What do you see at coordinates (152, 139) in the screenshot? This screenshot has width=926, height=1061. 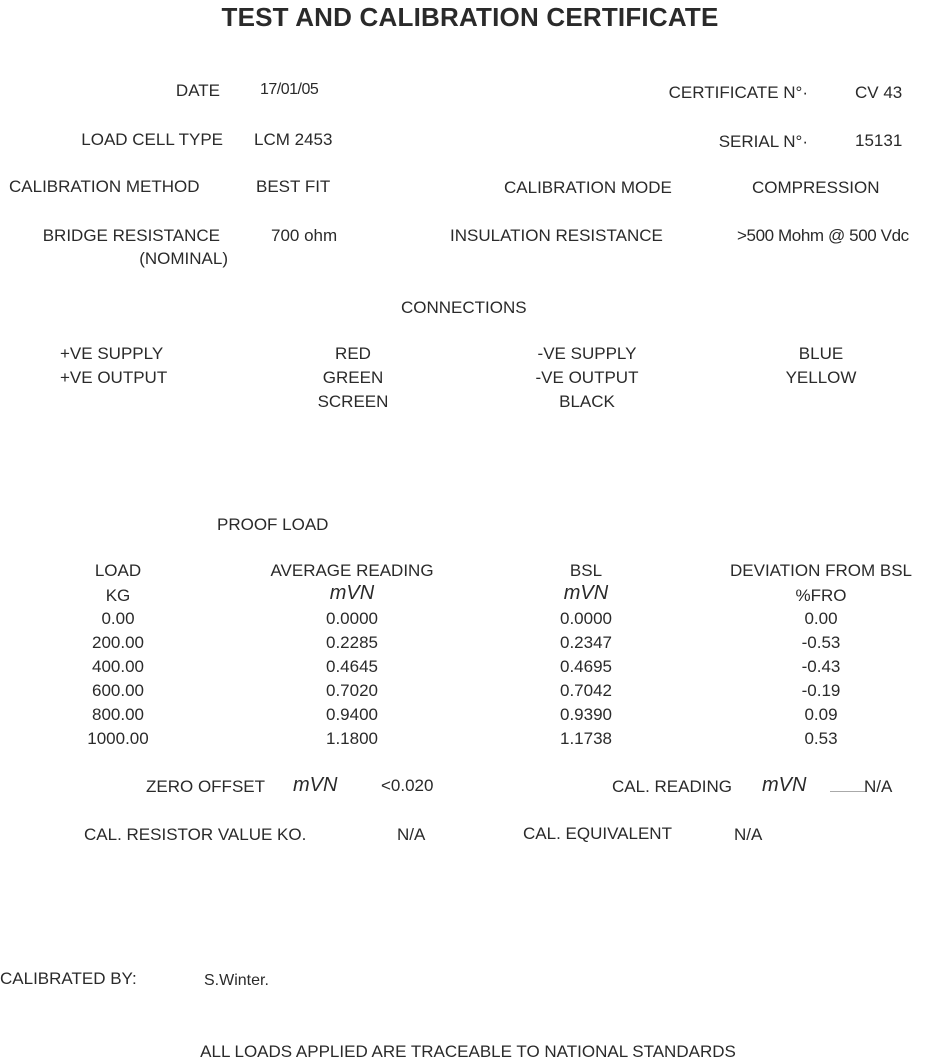 I see `load-cell-type-label: LOAD CELL TYPE` at bounding box center [152, 139].